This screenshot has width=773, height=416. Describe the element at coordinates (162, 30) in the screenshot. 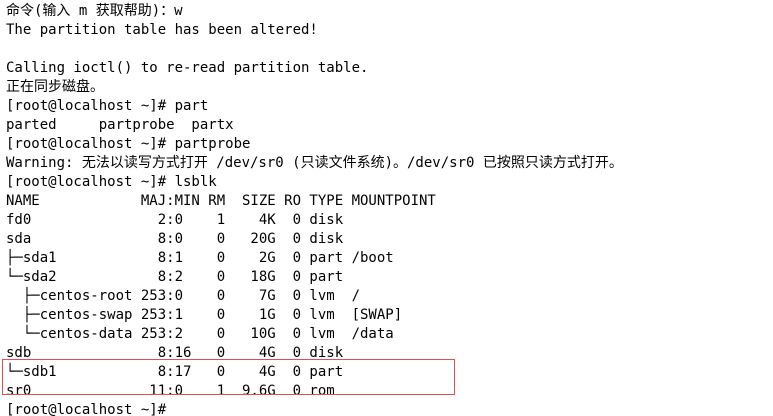

I see `terminal-line-altered: The partition table has been altered!` at that location.